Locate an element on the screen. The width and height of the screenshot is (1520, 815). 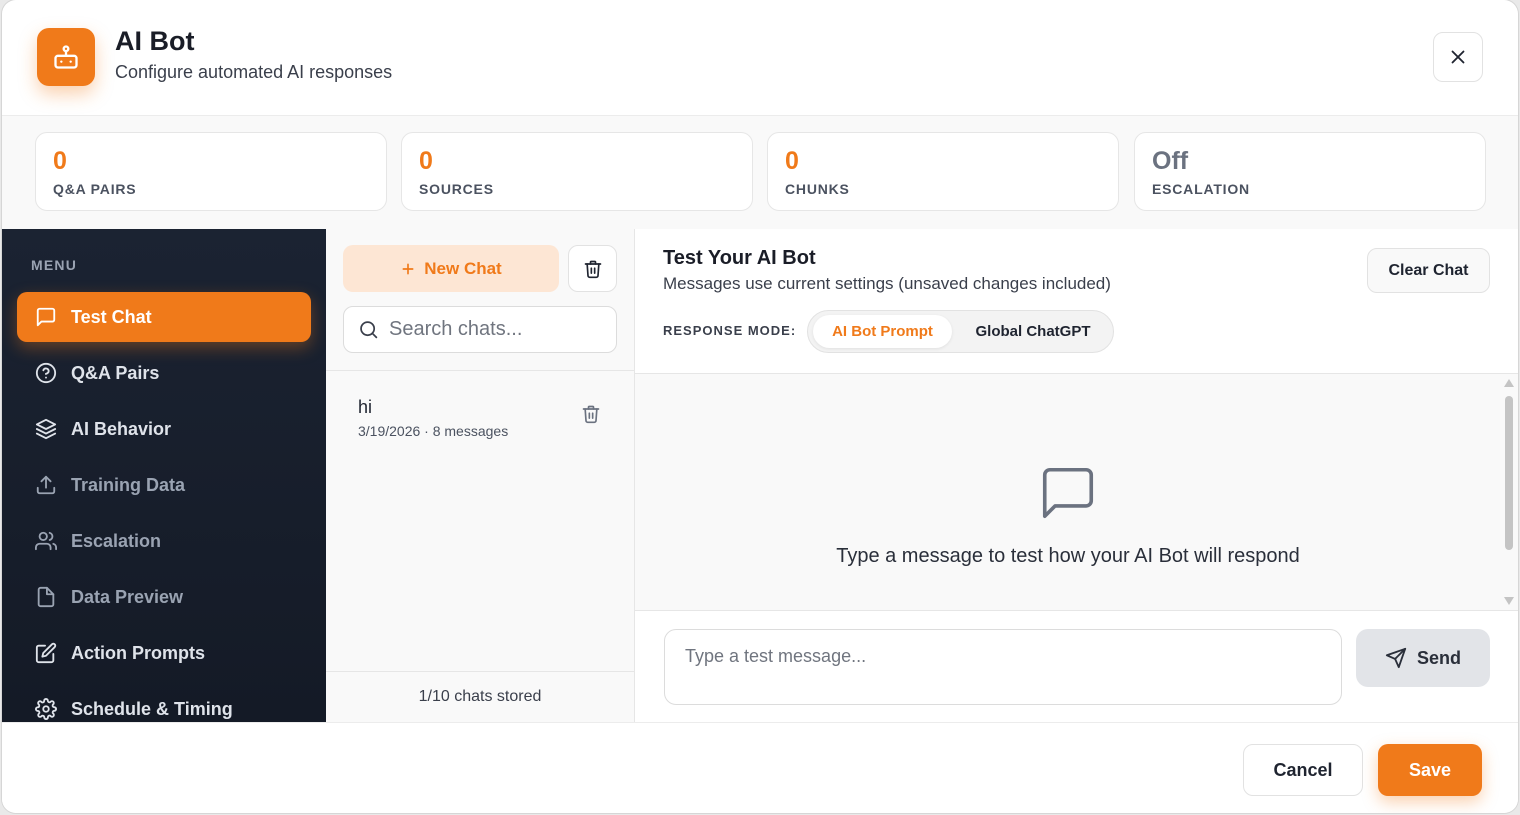
stat-chunks: 0 CHUNKS is located at coordinates (943, 171).